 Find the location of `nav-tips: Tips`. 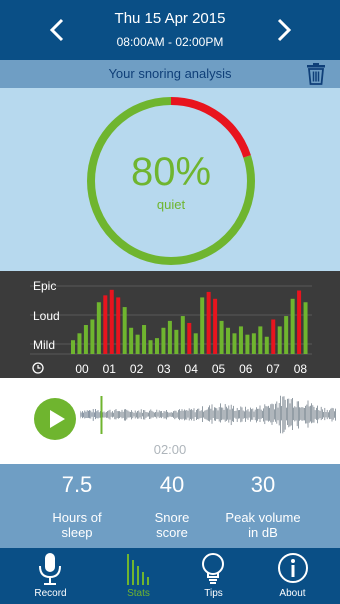

nav-tips: Tips is located at coordinates (213, 576).